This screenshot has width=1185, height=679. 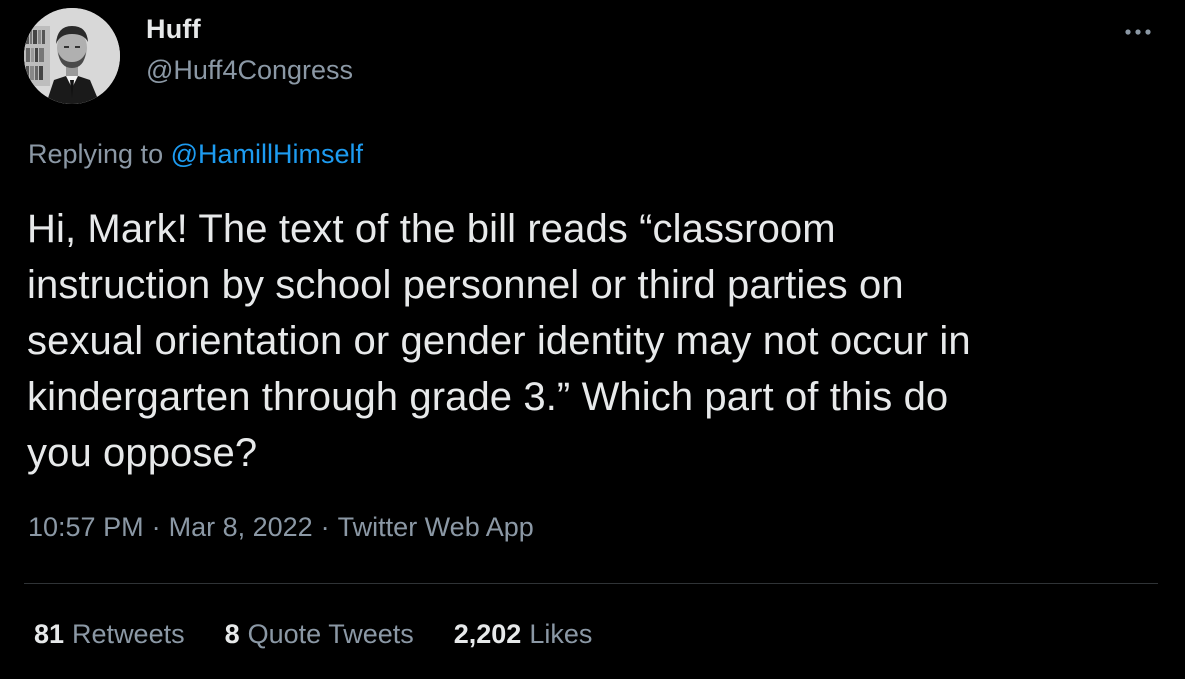 What do you see at coordinates (232, 634) in the screenshot?
I see `quote-tweets-count: 8` at bounding box center [232, 634].